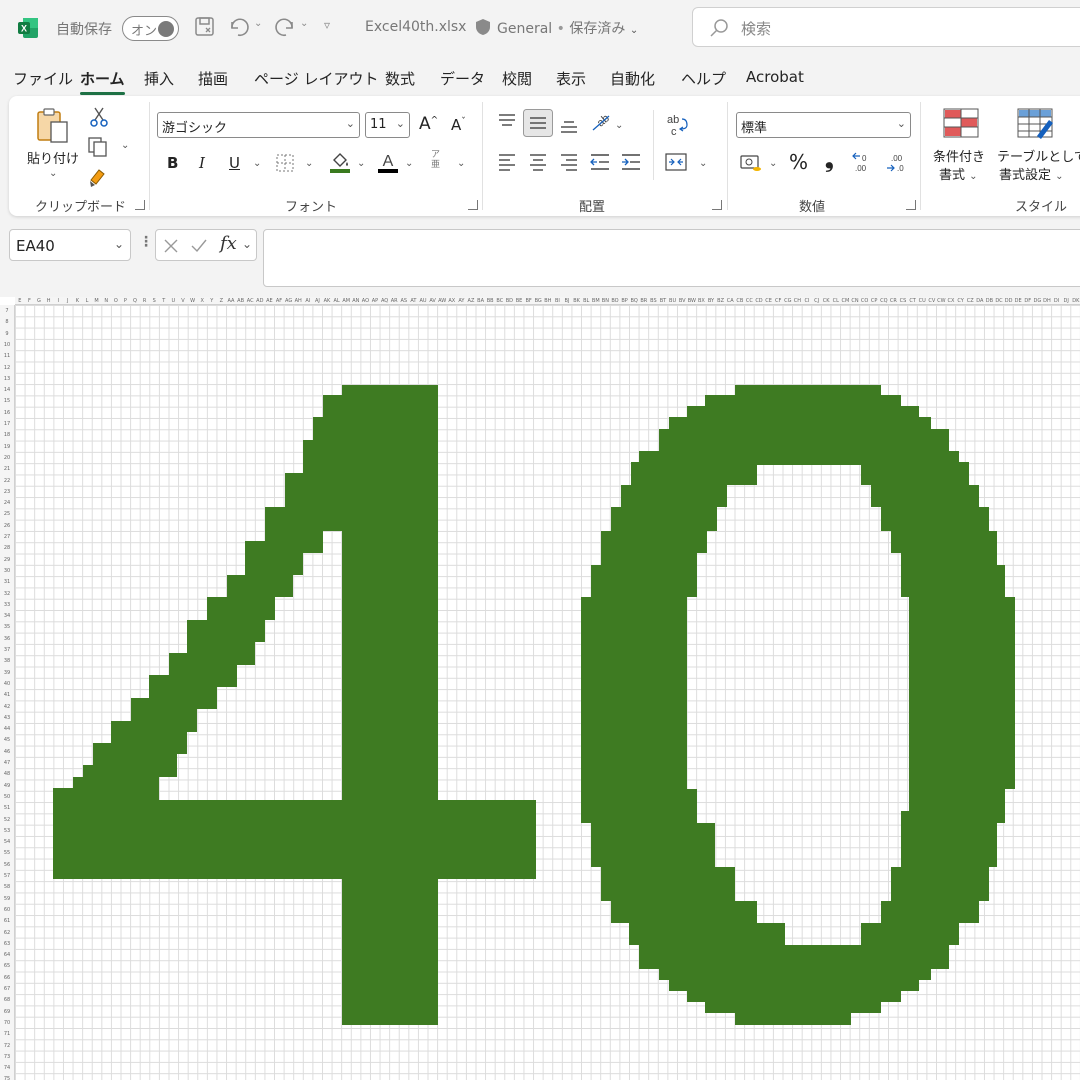 The height and width of the screenshot is (1080, 1080). Describe the element at coordinates (663, 301) in the screenshot. I see `column-header: BT` at that location.